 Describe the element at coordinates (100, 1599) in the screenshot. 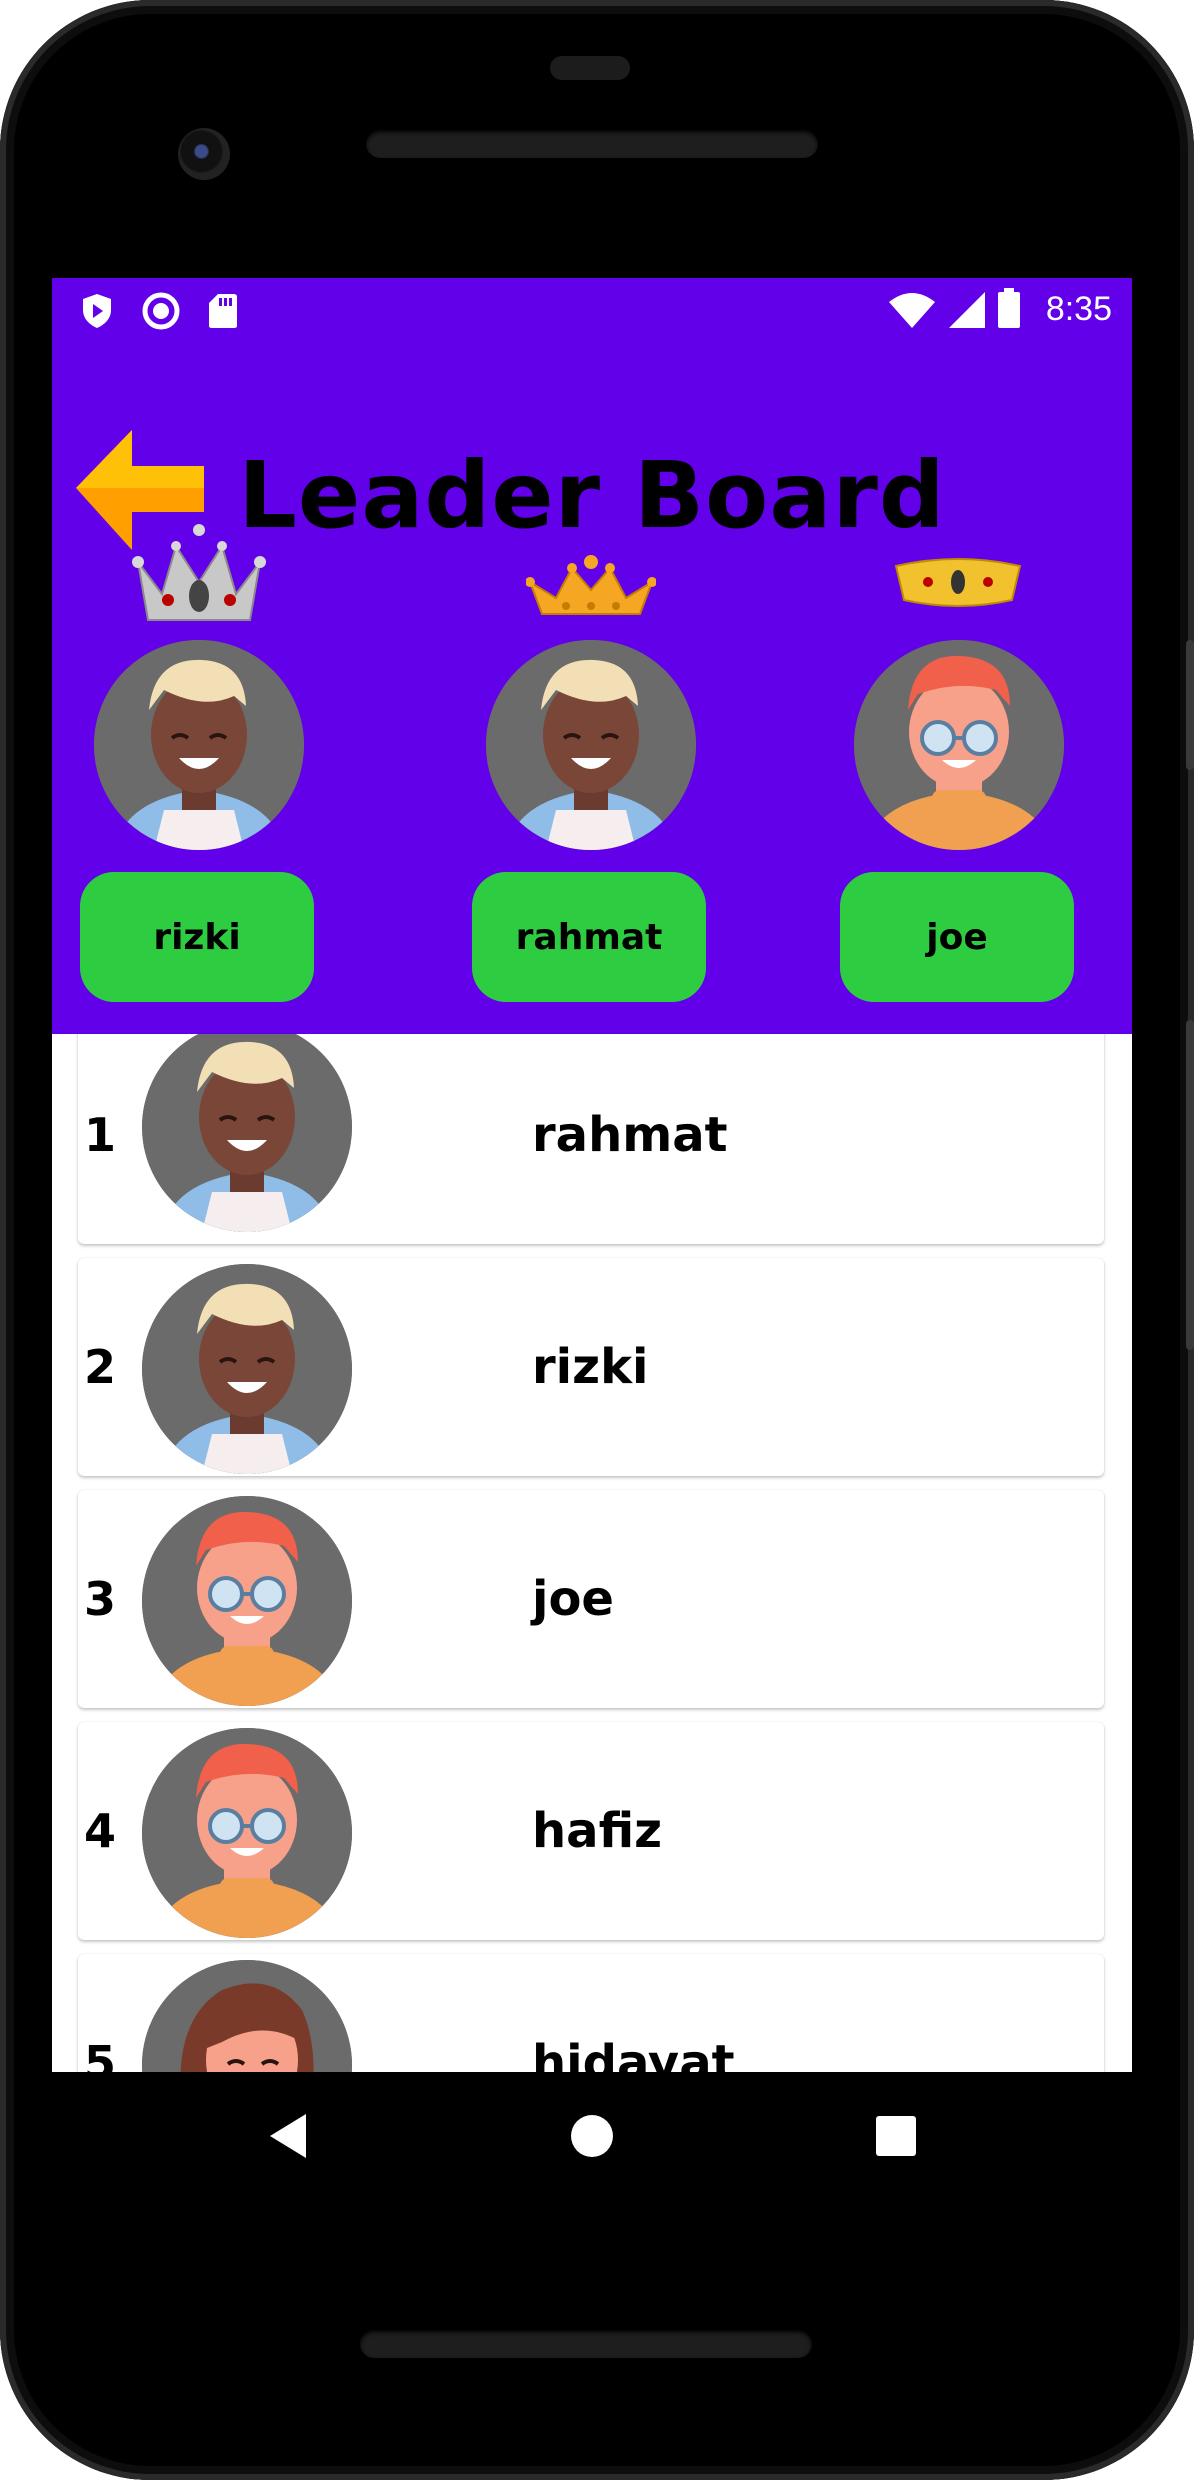

I see `rank-number: 3` at that location.